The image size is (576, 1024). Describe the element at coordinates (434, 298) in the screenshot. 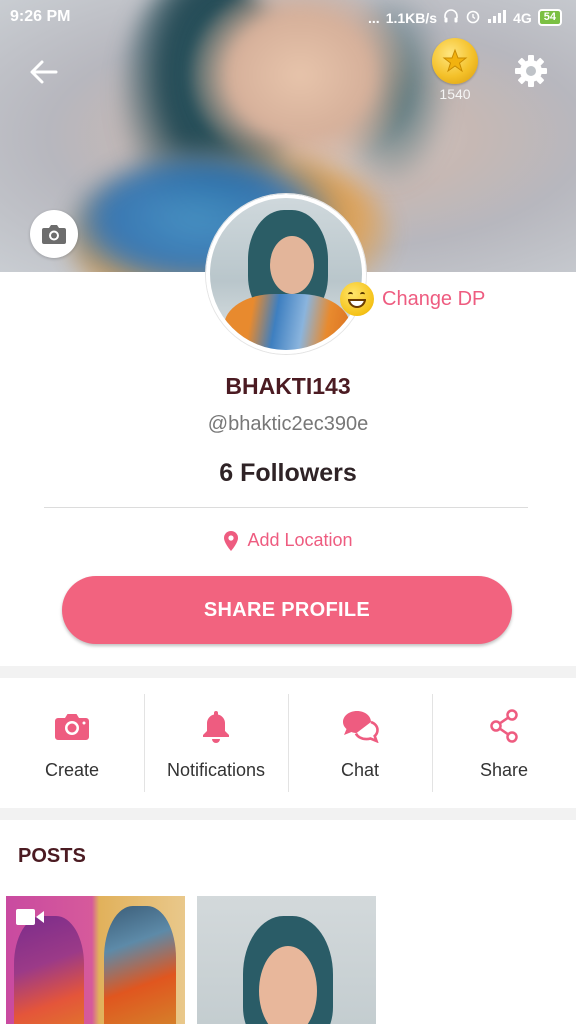

I see `change-dp-label: Change DP` at that location.